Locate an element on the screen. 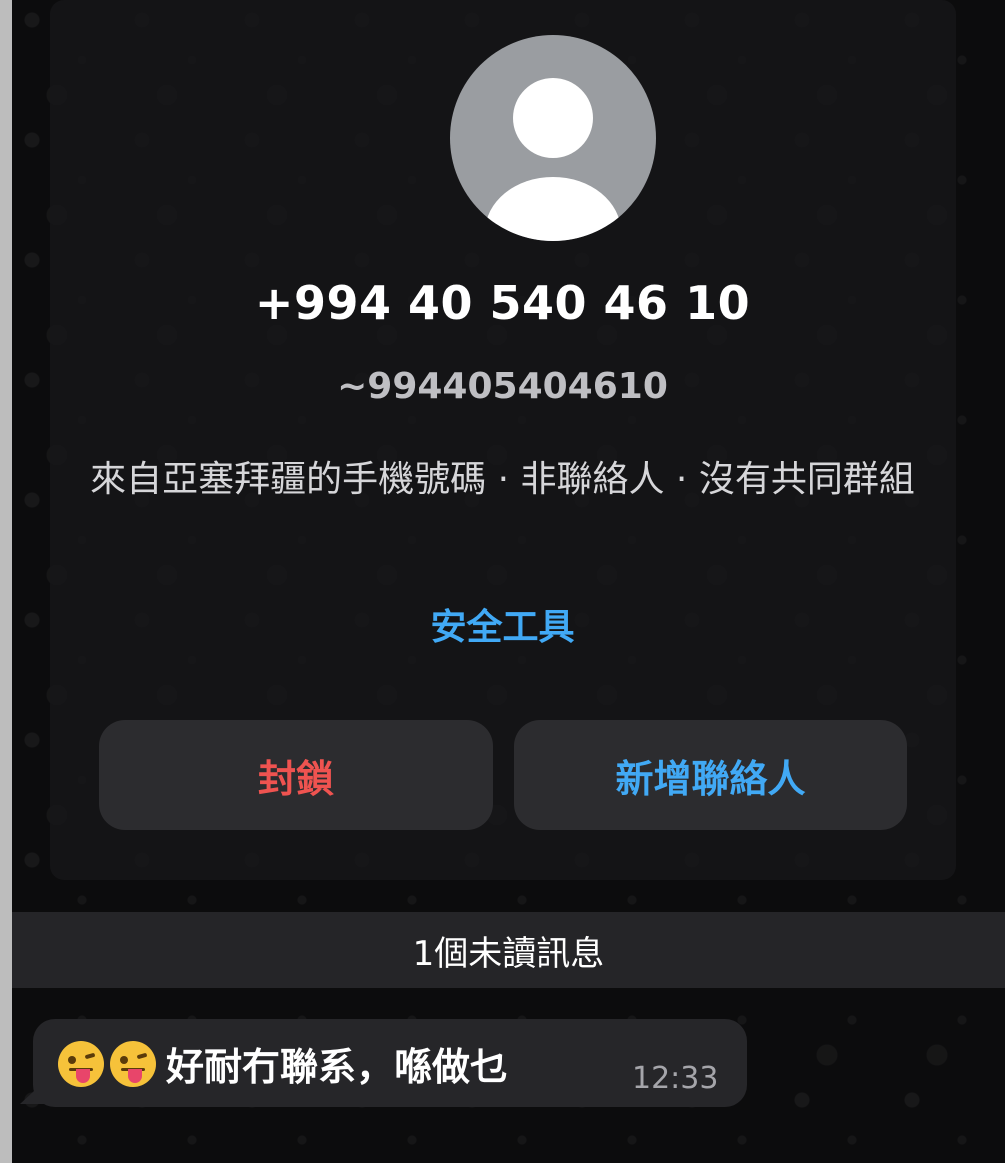 The width and height of the screenshot is (1005, 1163). add-contact-button-label: 新增聯絡人 is located at coordinates (710, 778).